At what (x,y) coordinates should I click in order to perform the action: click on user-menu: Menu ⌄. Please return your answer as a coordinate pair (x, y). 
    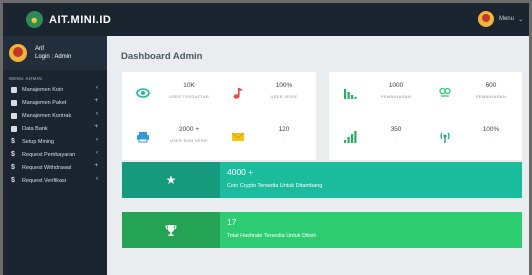
    Looking at the image, I should click on (500, 19).